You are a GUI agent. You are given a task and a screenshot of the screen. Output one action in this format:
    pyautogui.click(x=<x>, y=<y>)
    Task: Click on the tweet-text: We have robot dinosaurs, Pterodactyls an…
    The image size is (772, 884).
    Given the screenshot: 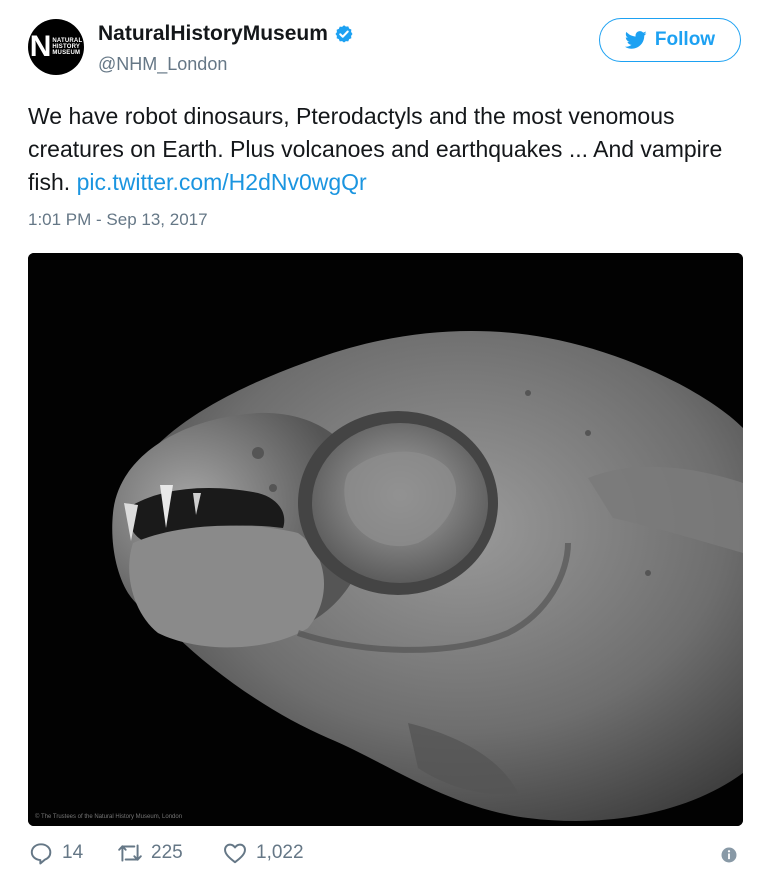 What is the action you would take?
    pyautogui.click(x=385, y=149)
    